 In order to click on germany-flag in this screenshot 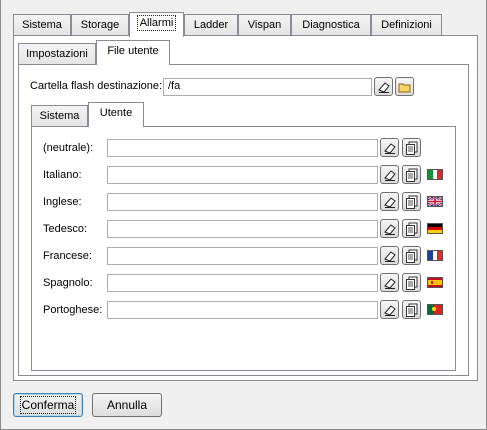, I will do `click(435, 228)`.